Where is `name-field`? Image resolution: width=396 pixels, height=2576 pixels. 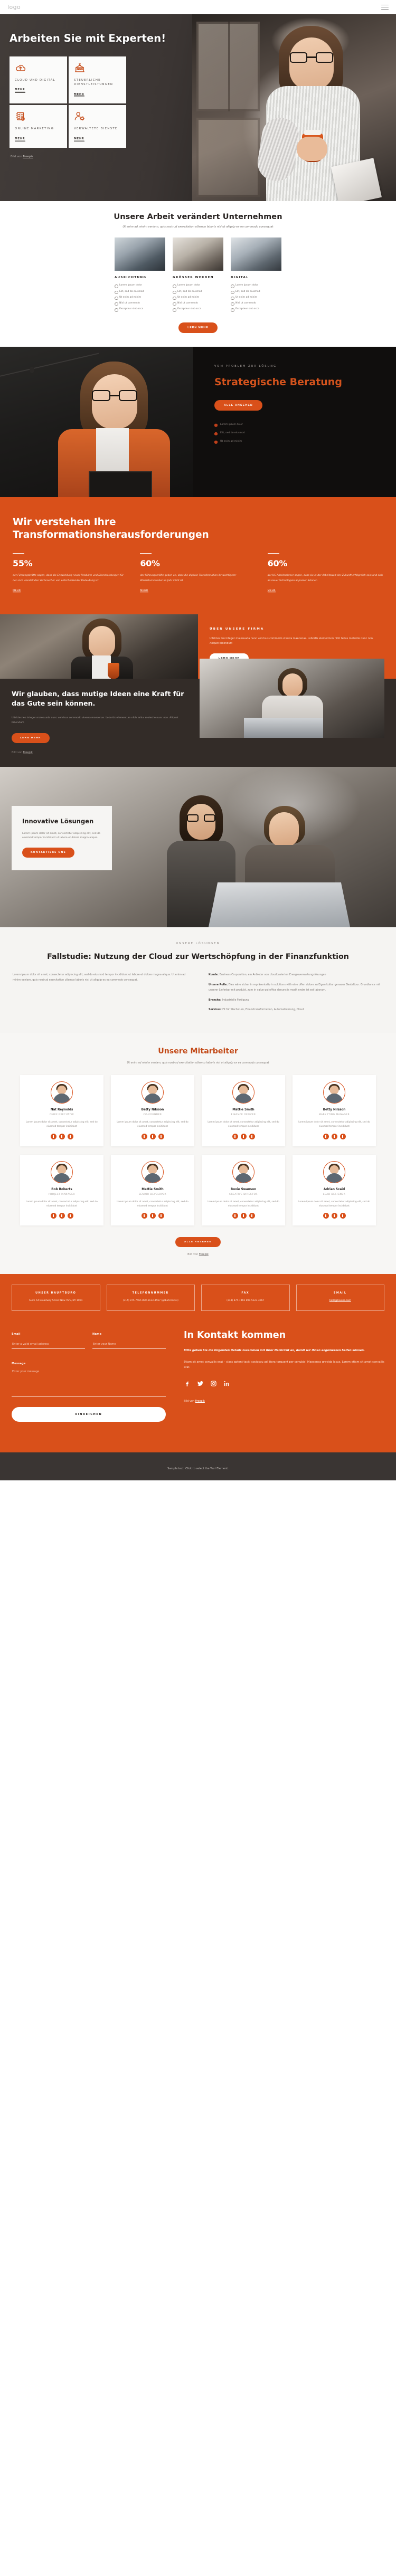
name-field is located at coordinates (129, 1343).